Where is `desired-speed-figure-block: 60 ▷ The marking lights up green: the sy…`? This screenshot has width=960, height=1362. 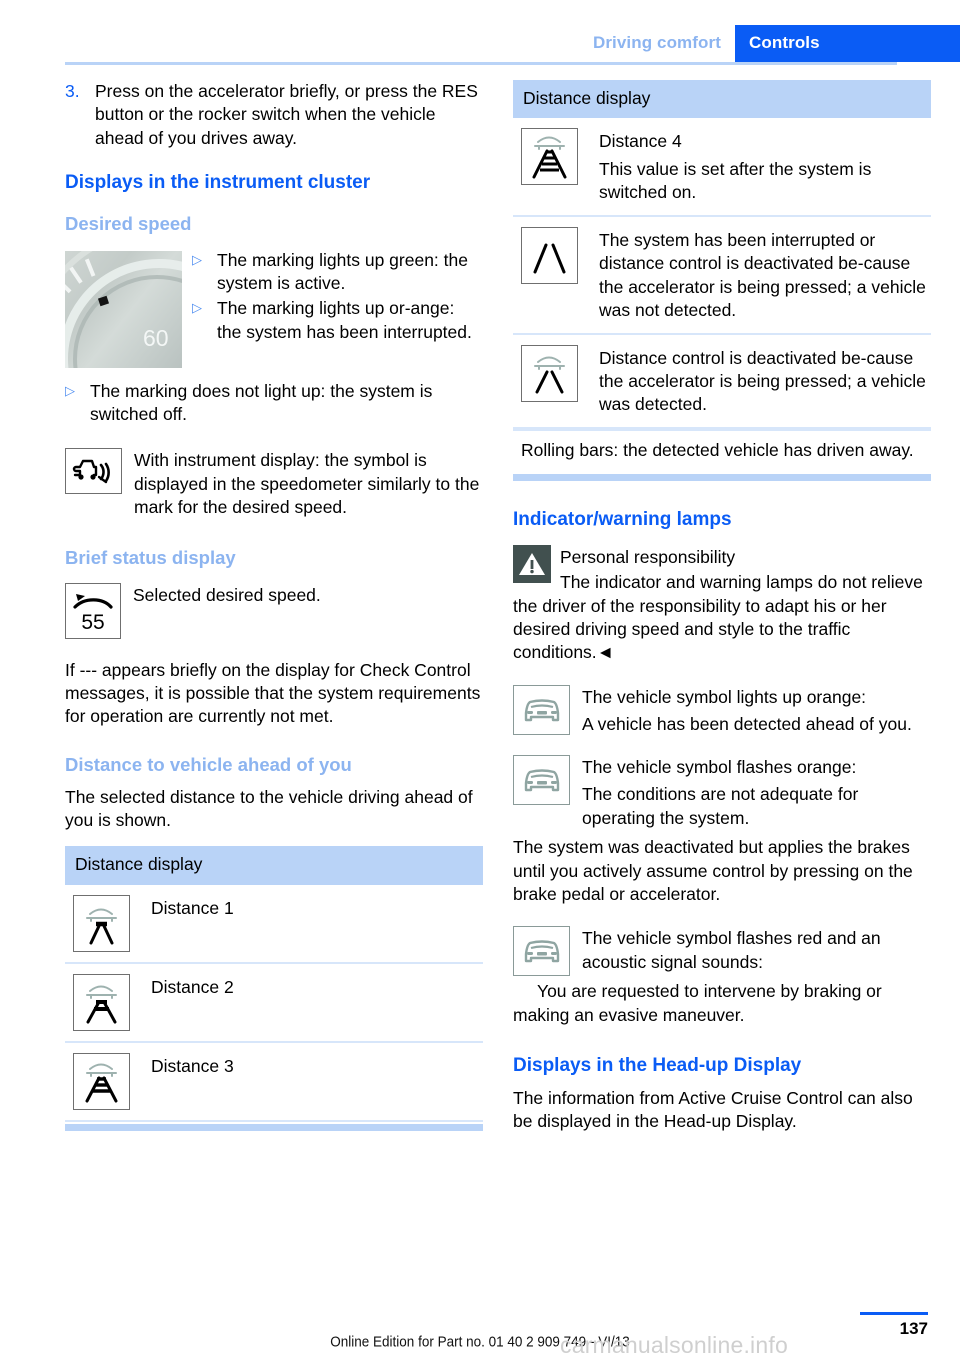 desired-speed-figure-block: 60 ▷ The marking lights up green: the sy… is located at coordinates (274, 310).